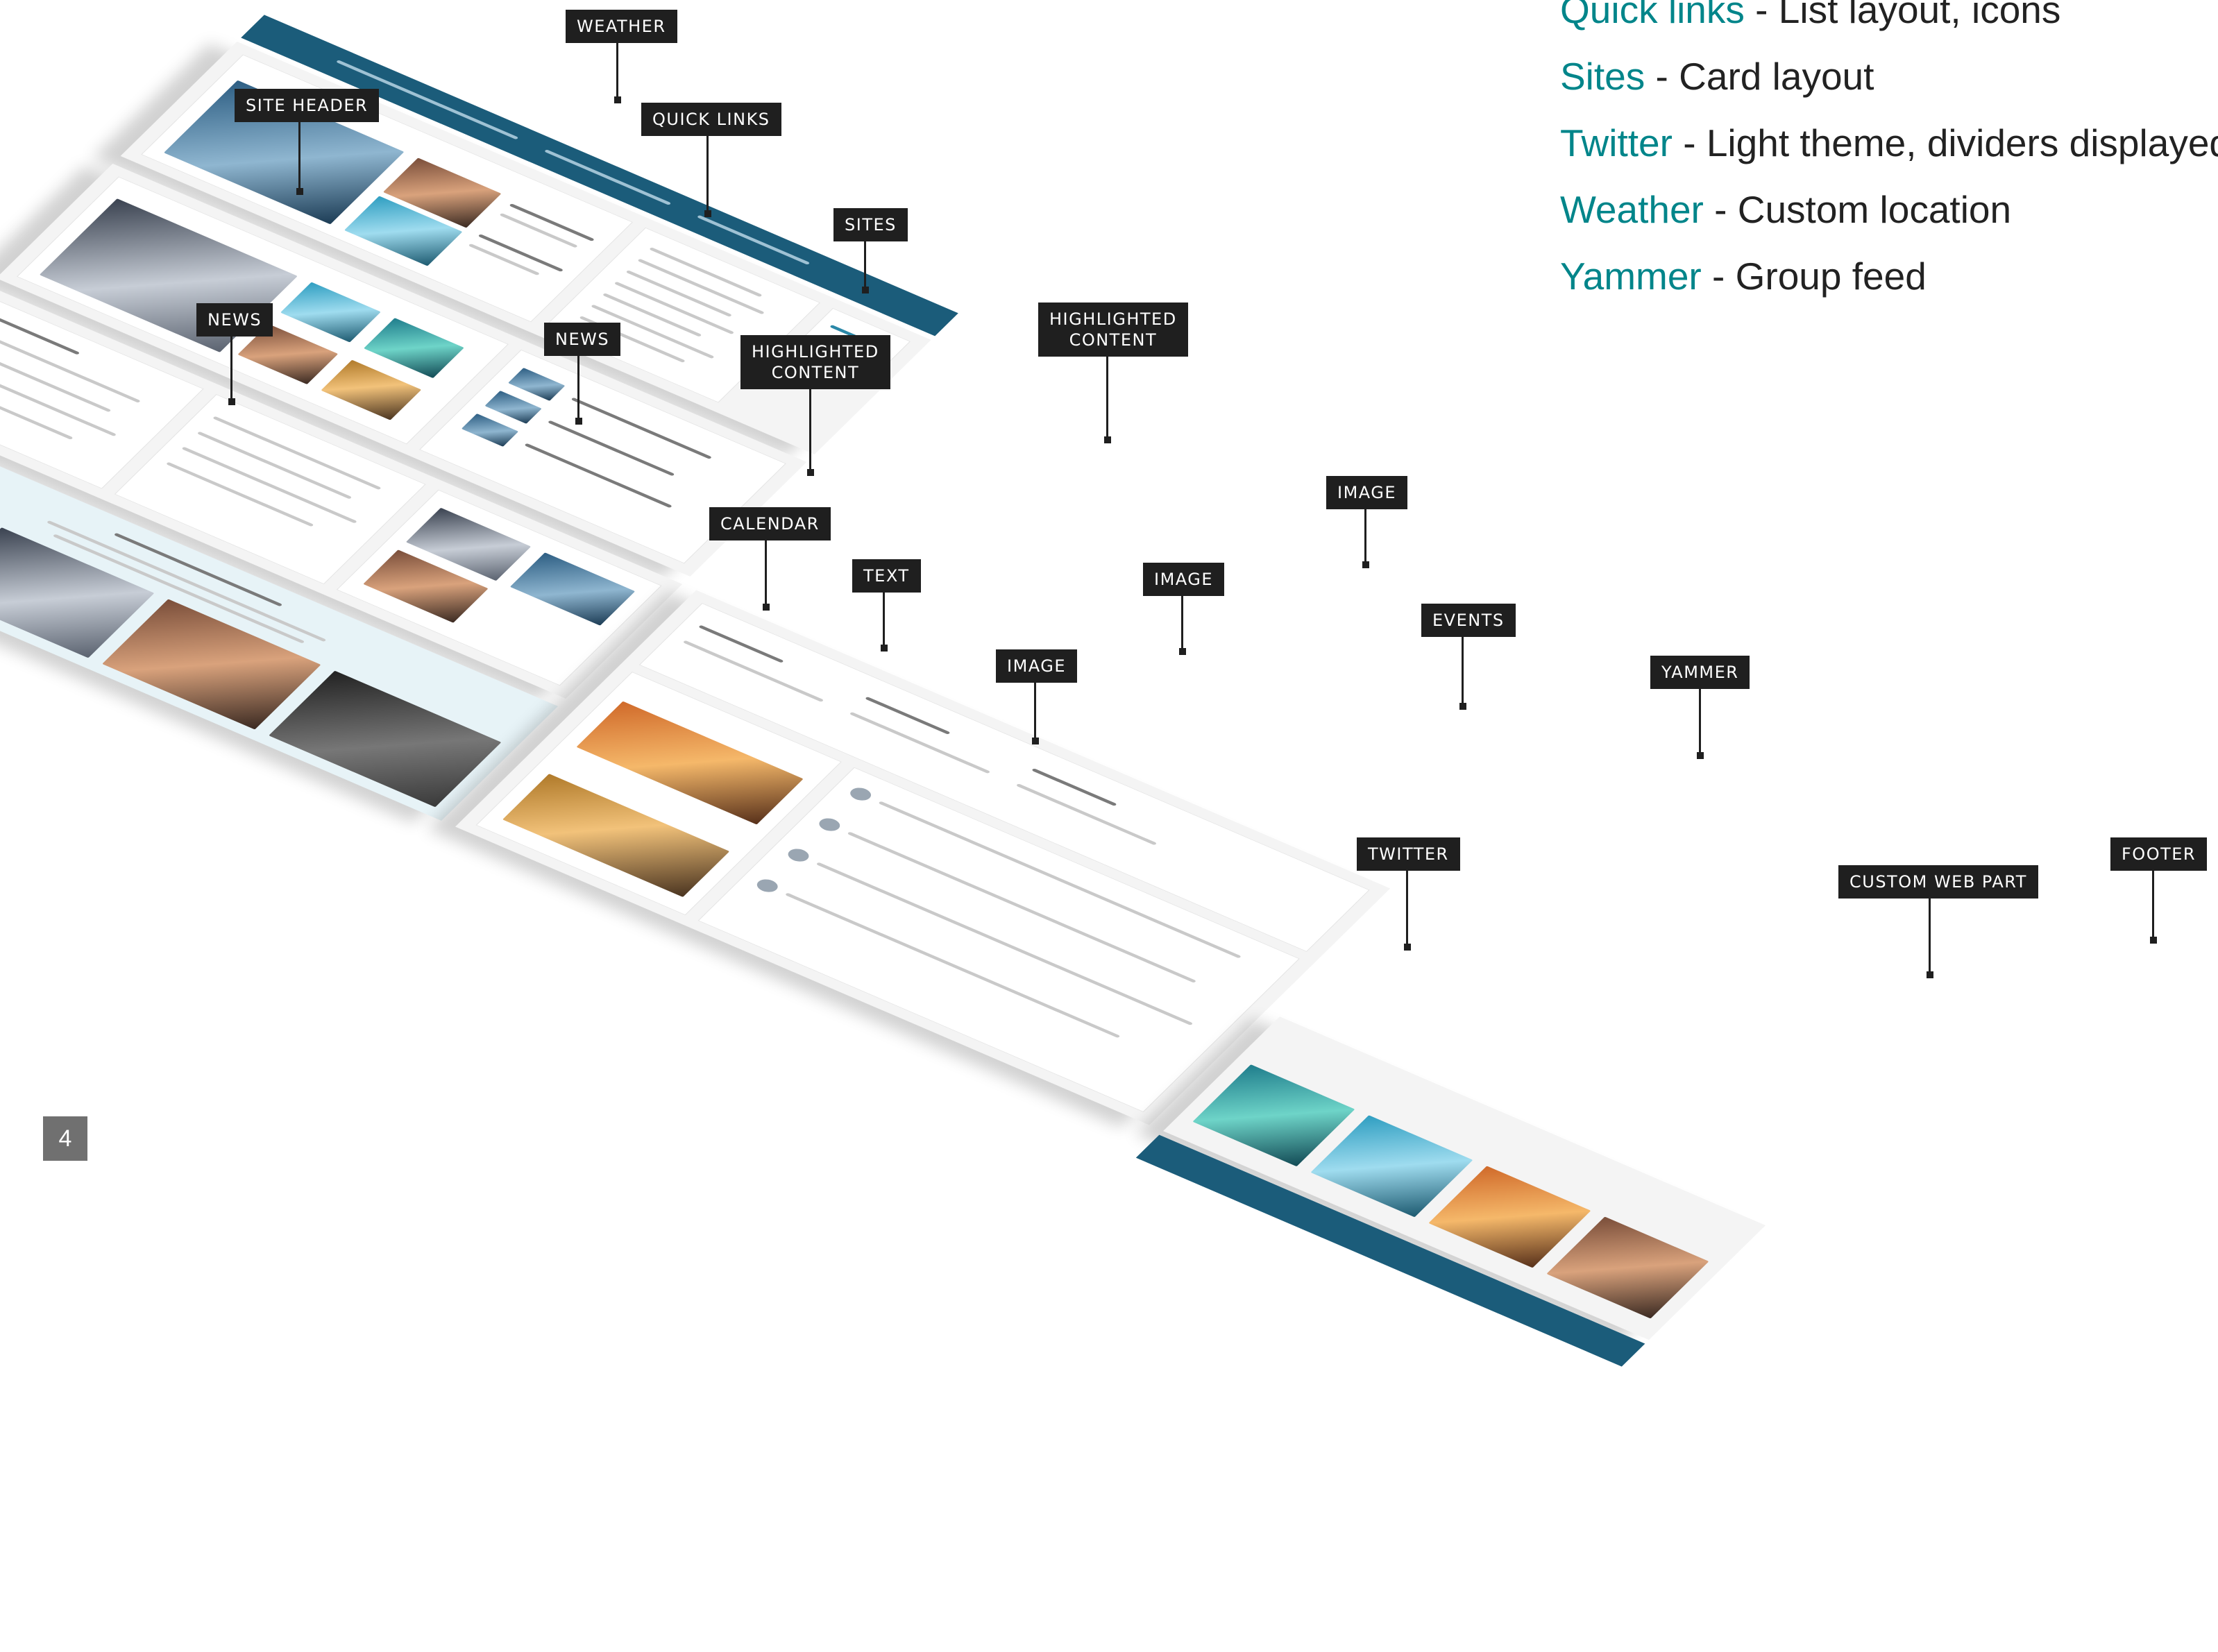 The width and height of the screenshot is (2218, 1652). I want to click on legend-description: - Custom location, so click(1858, 210).